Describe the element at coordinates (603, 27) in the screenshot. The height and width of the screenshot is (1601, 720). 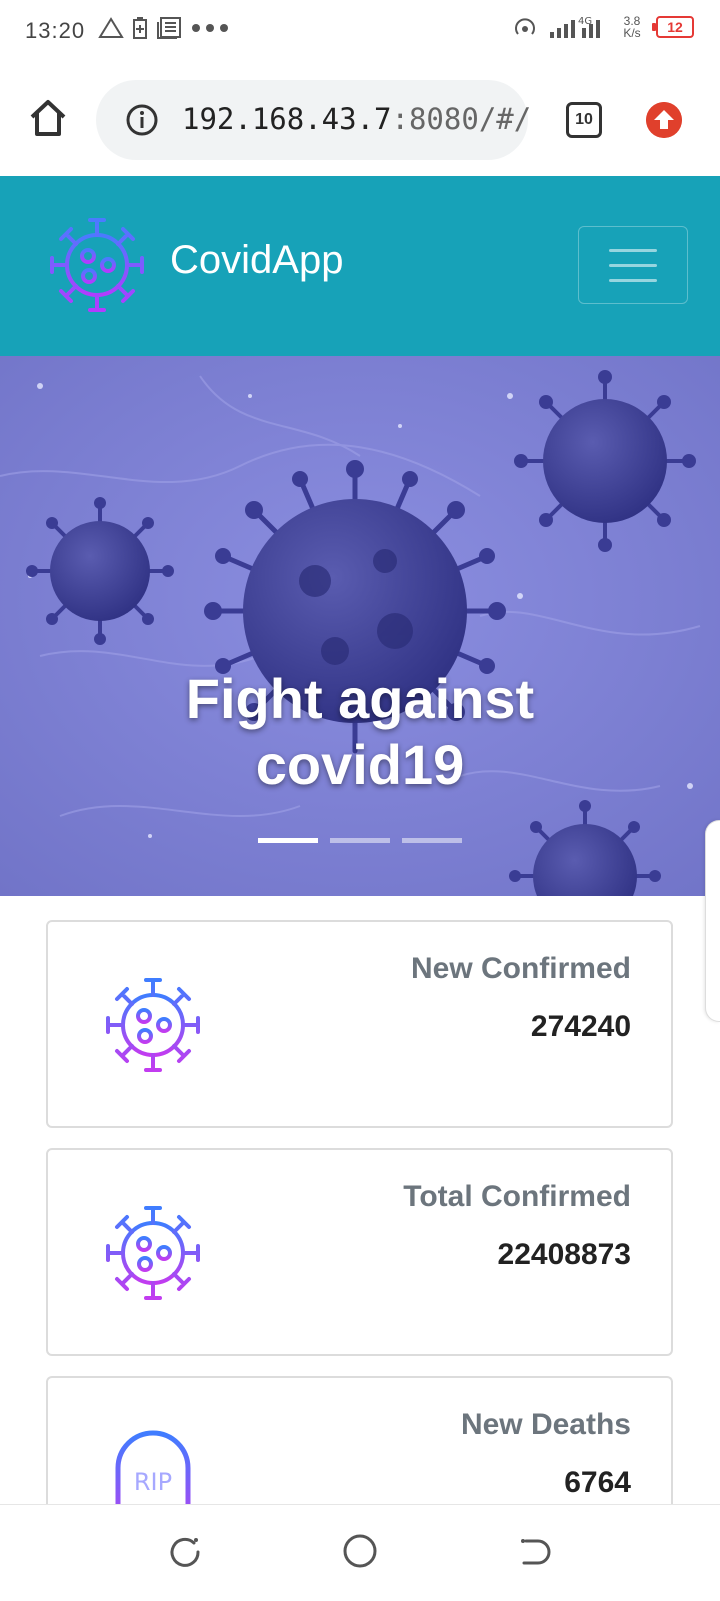
I see `status-right-icons: 4G 3.8 K/s 12` at that location.